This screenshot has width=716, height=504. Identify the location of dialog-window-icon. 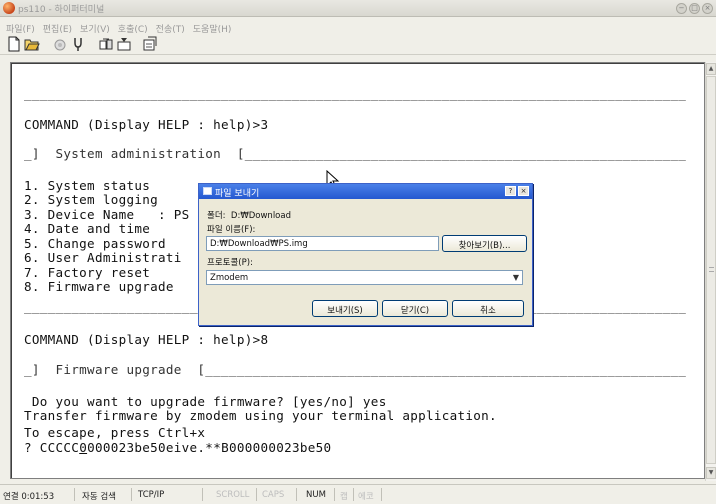
(207, 191).